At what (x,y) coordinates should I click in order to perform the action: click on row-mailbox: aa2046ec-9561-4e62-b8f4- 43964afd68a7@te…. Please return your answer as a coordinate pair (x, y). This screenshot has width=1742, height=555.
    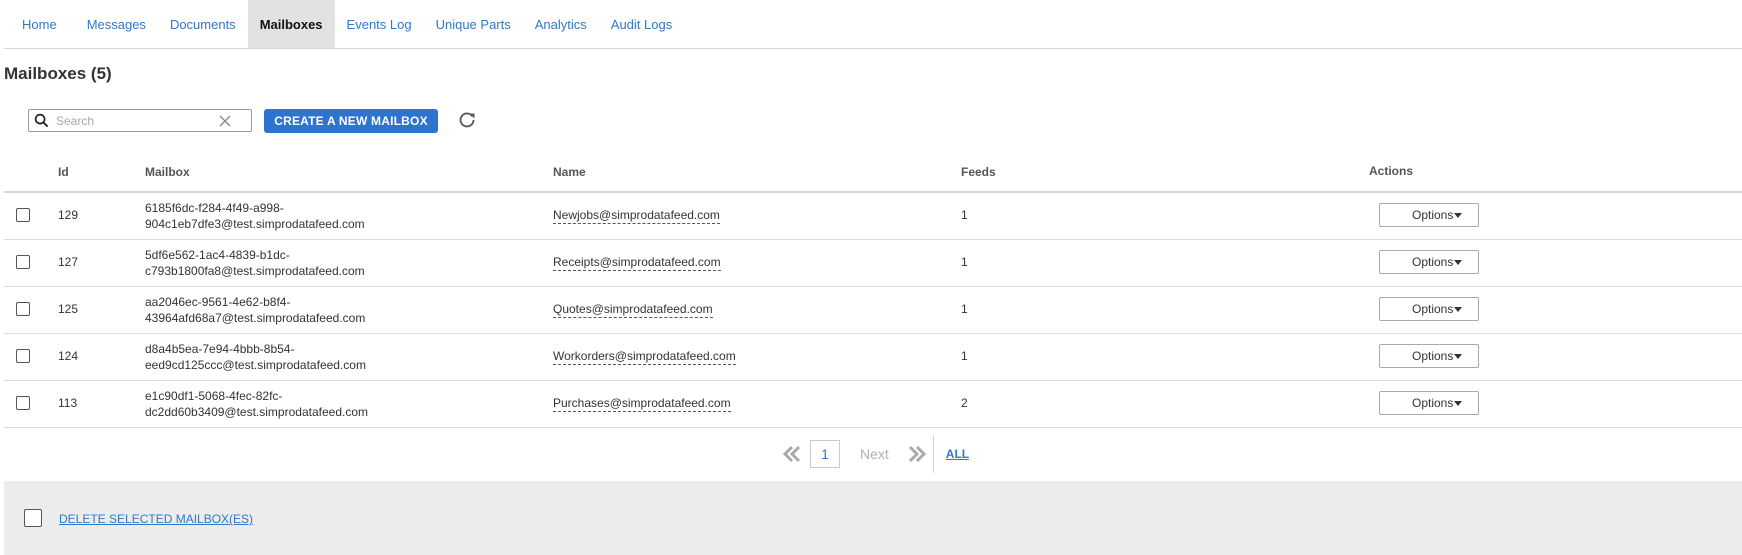
    Looking at the image, I should click on (255, 310).